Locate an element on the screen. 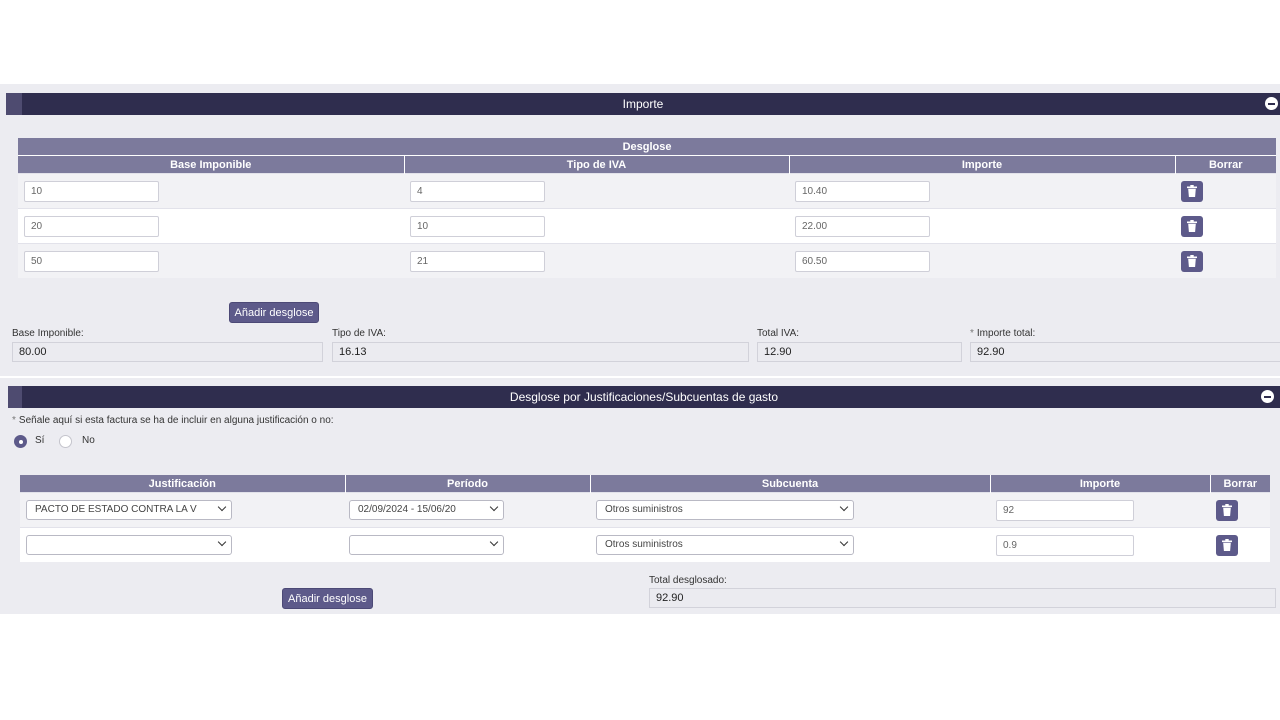 The image size is (1280, 720). radio-no is located at coordinates (65, 441).